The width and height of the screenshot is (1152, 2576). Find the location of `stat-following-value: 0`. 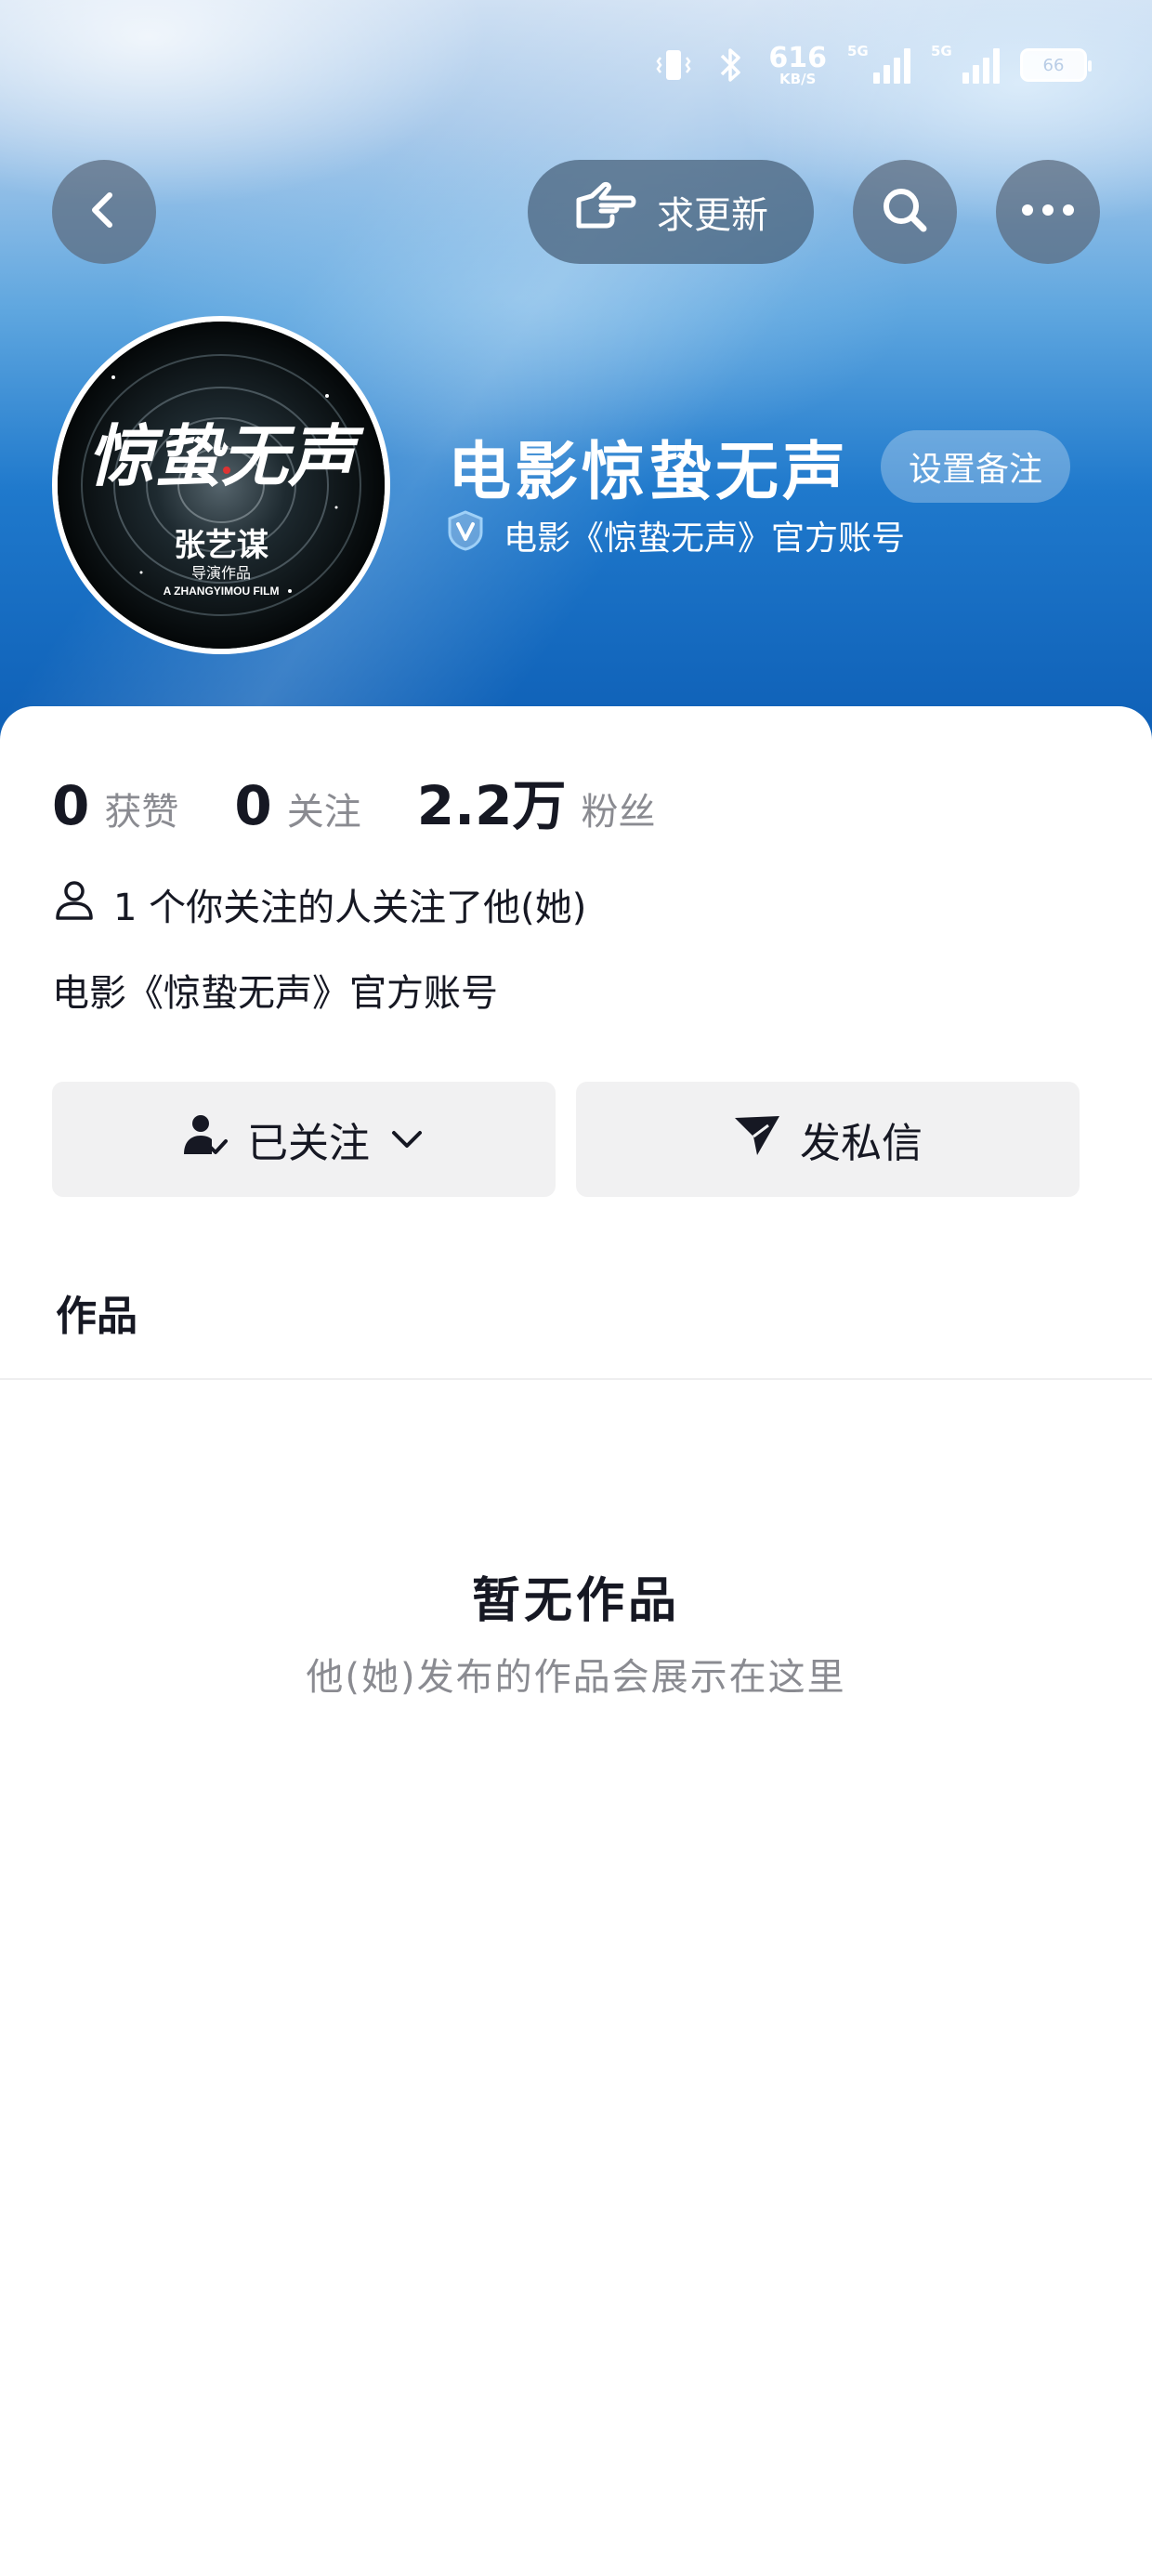

stat-following-value: 0 is located at coordinates (253, 805).